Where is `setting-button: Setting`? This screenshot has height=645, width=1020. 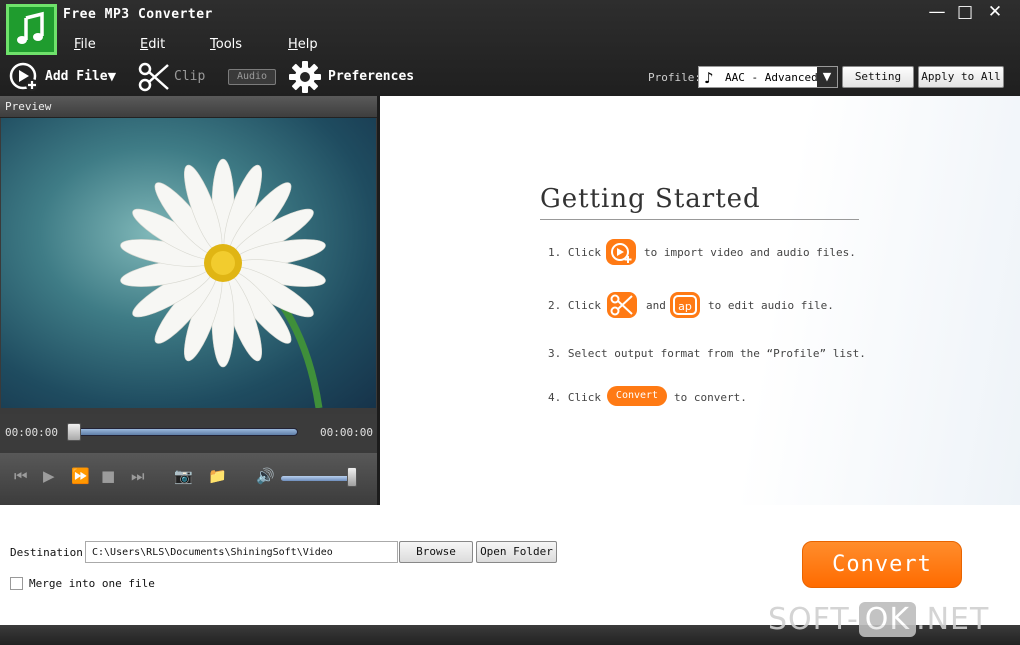
setting-button: Setting is located at coordinates (878, 77).